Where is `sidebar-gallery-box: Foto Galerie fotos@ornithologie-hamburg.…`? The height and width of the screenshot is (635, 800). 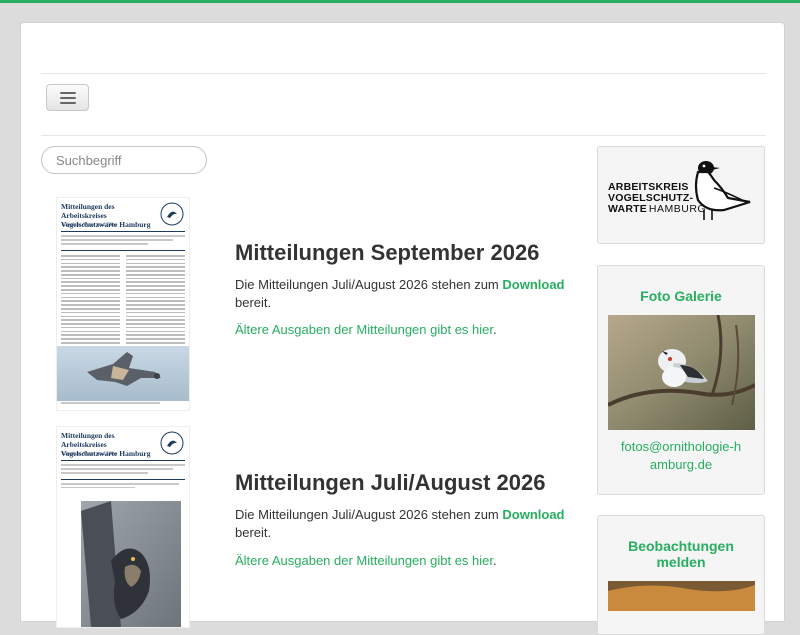 sidebar-gallery-box: Foto Galerie fotos@ornithologie-hamburg.… is located at coordinates (681, 380).